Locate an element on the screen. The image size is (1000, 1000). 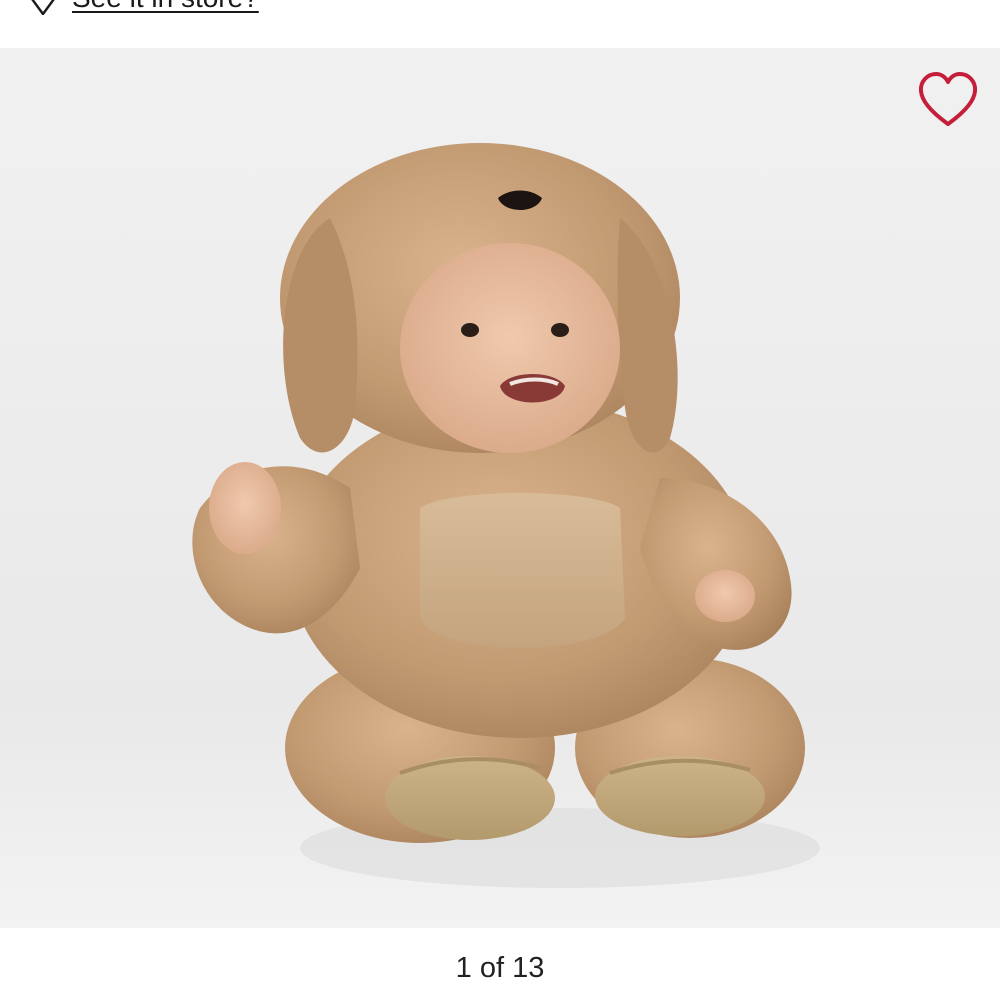
heart-outline-icon is located at coordinates (948, 99).